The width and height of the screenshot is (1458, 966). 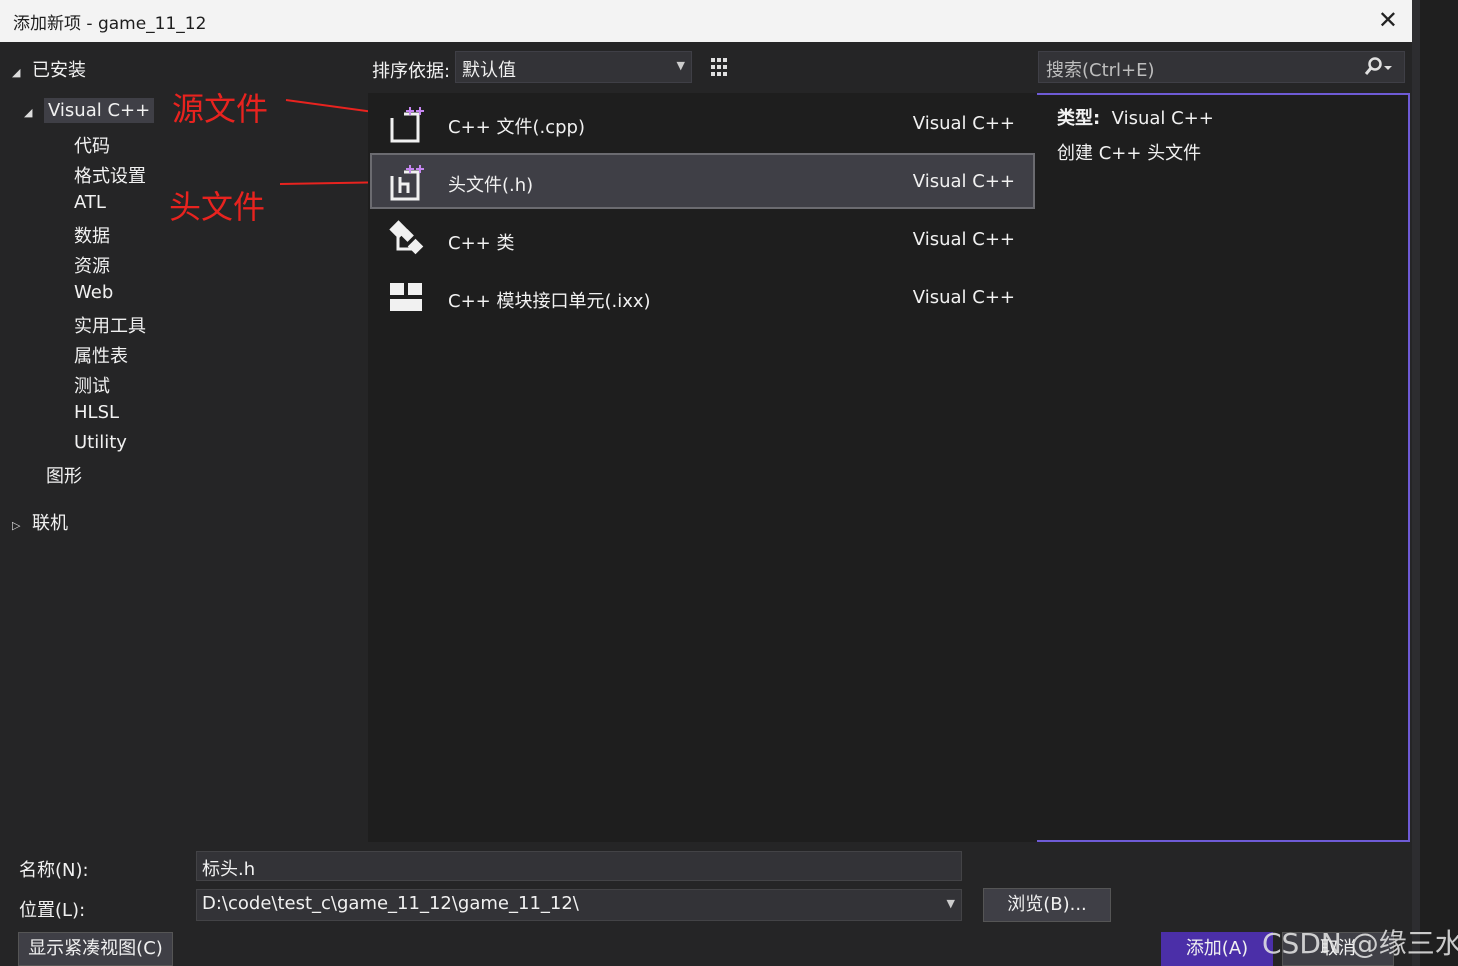 What do you see at coordinates (22, 525) in the screenshot?
I see `expand-arrow-icon: ▷` at bounding box center [22, 525].